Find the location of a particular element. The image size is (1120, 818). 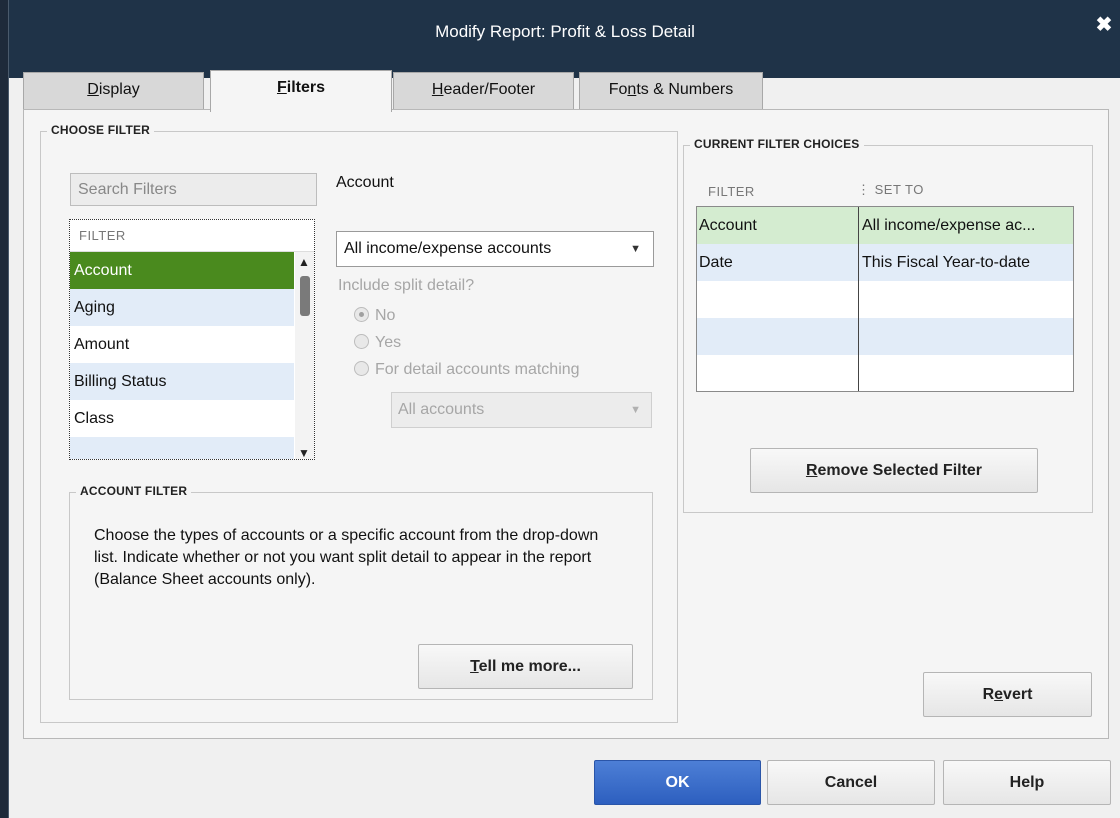

choose-filter-label: CHOOSE FILTER is located at coordinates (101, 130).